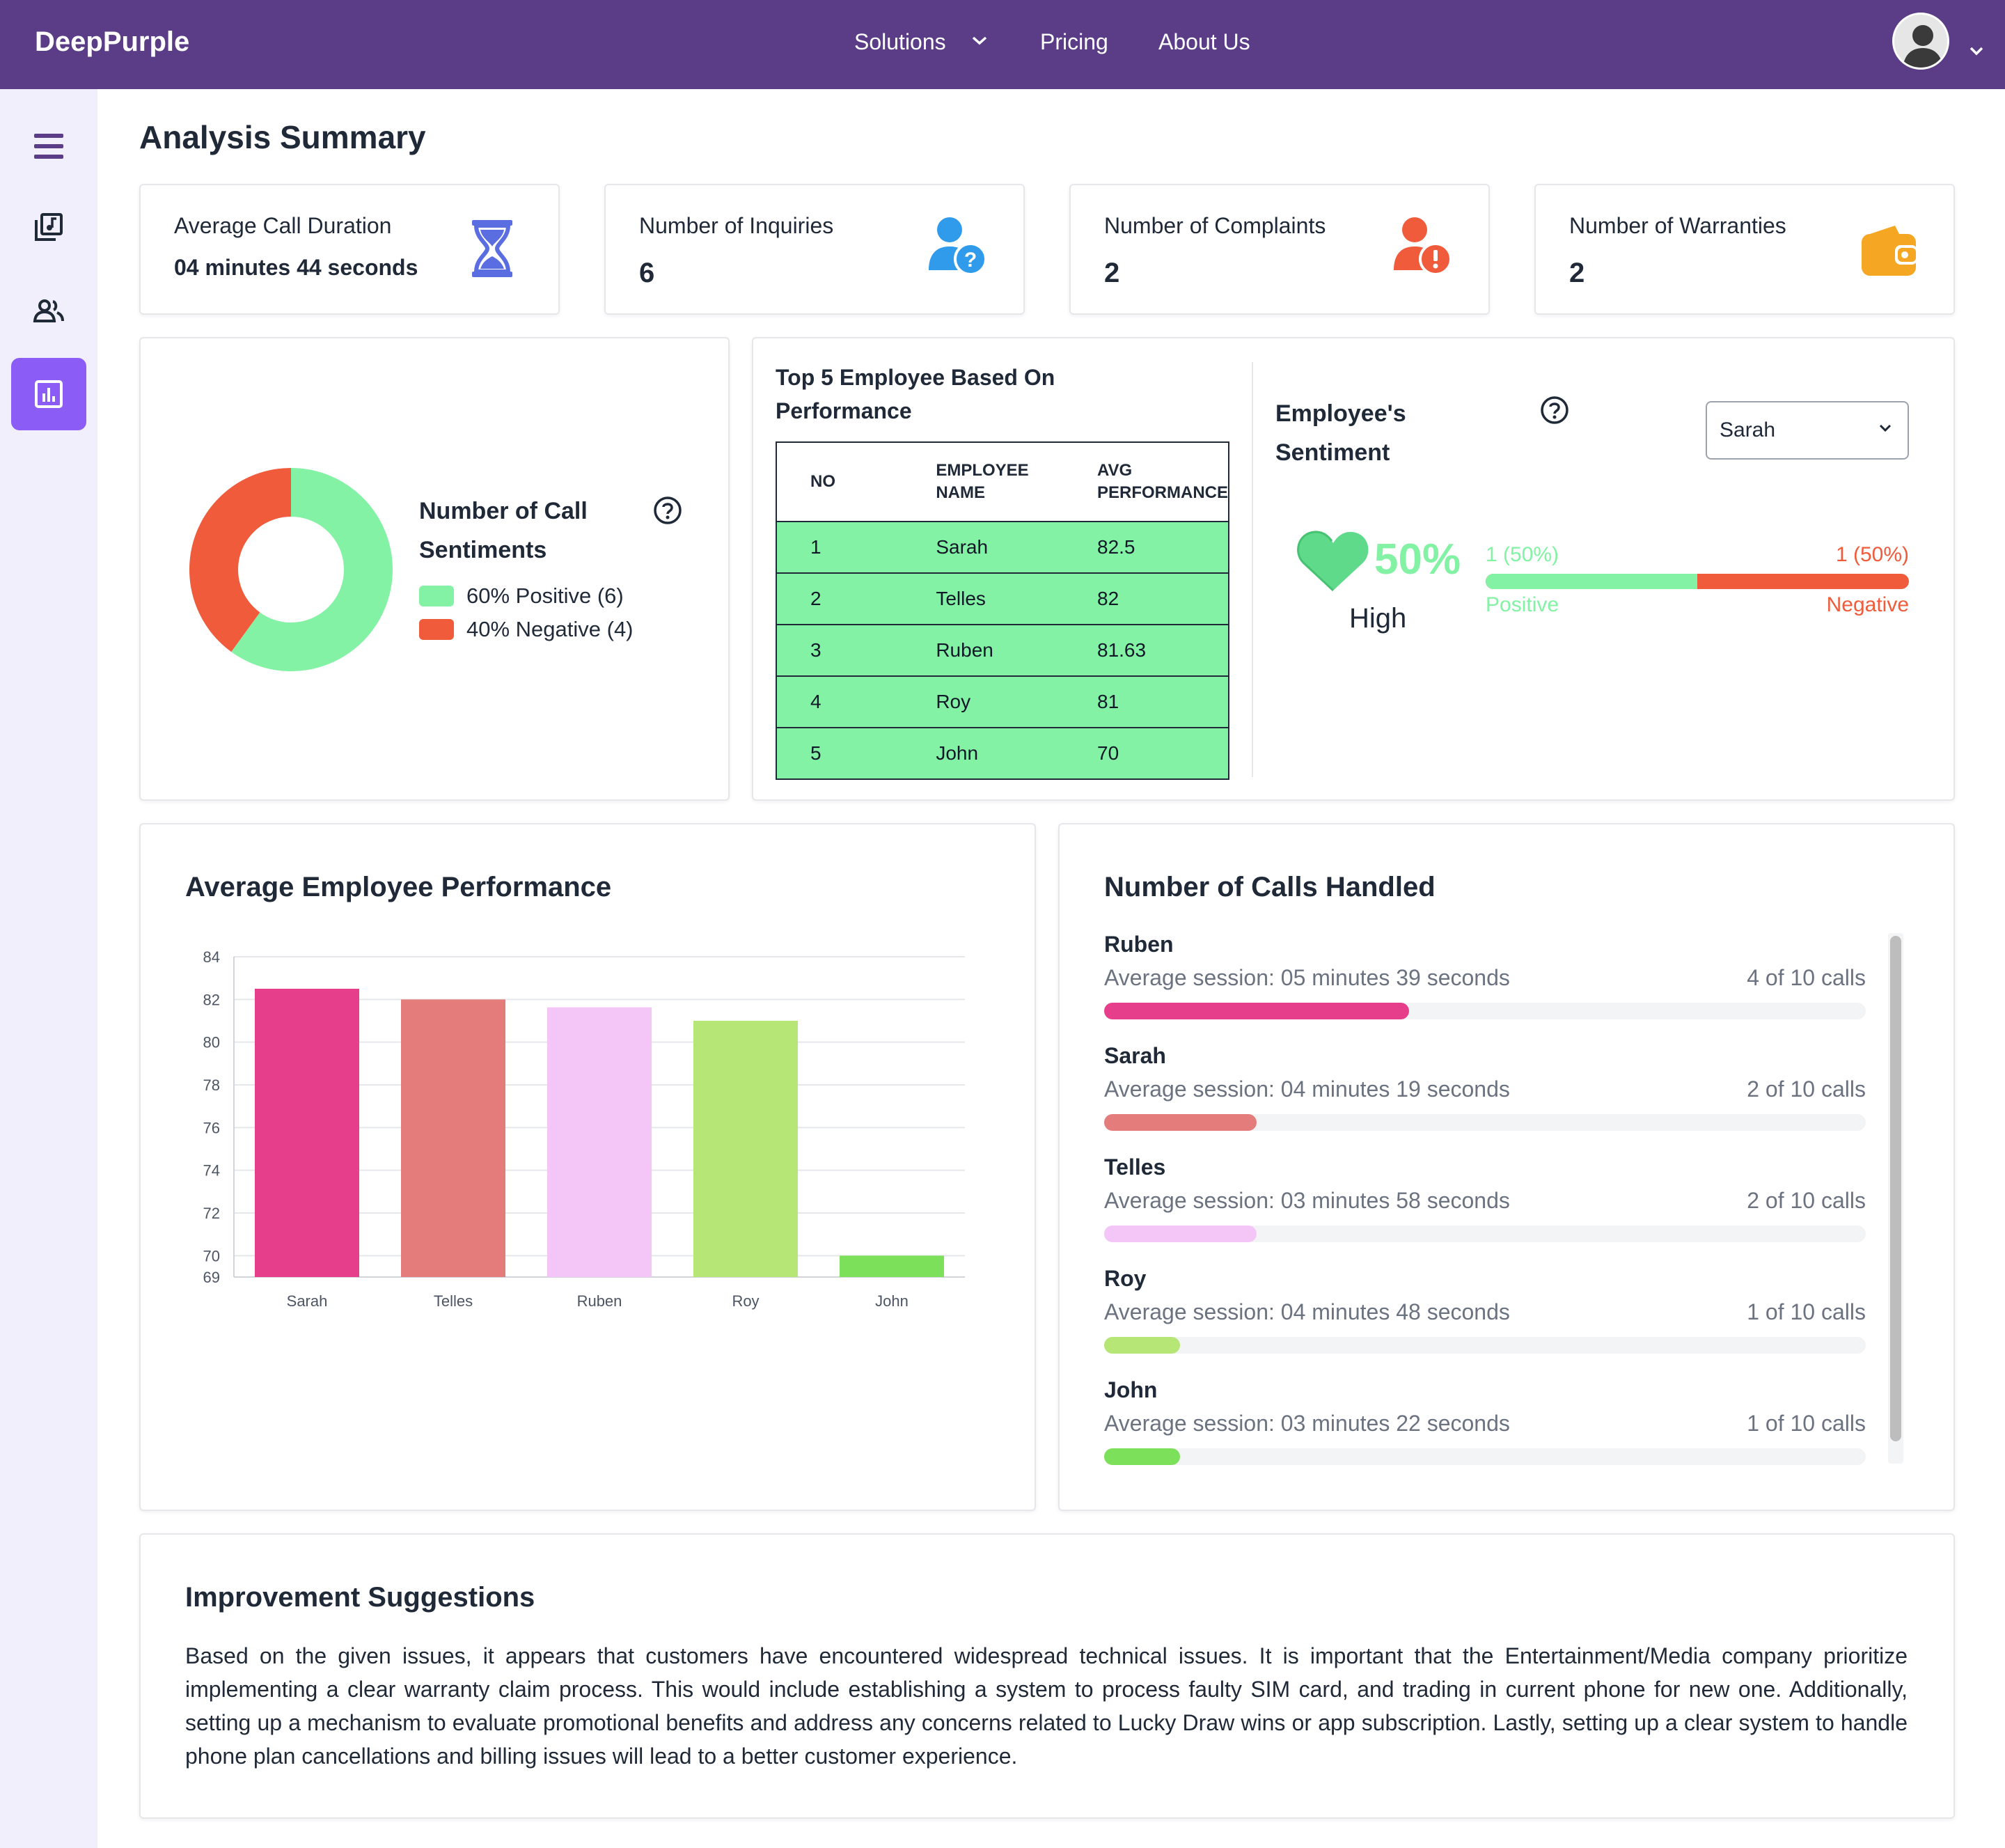 This screenshot has height=1848, width=2005. I want to click on y-tick-label: 72, so click(211, 1213).